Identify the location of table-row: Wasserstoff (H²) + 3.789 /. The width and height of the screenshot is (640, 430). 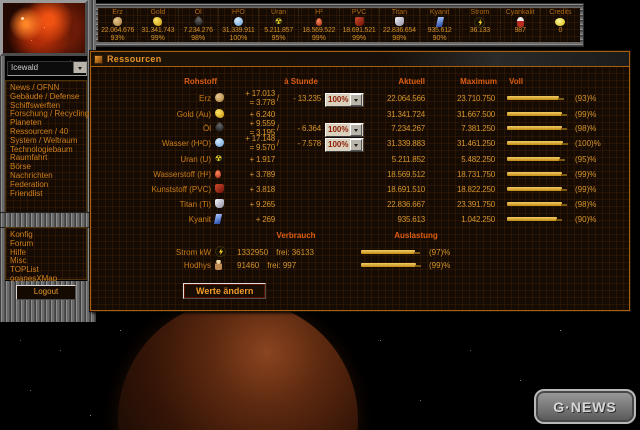
(360, 171).